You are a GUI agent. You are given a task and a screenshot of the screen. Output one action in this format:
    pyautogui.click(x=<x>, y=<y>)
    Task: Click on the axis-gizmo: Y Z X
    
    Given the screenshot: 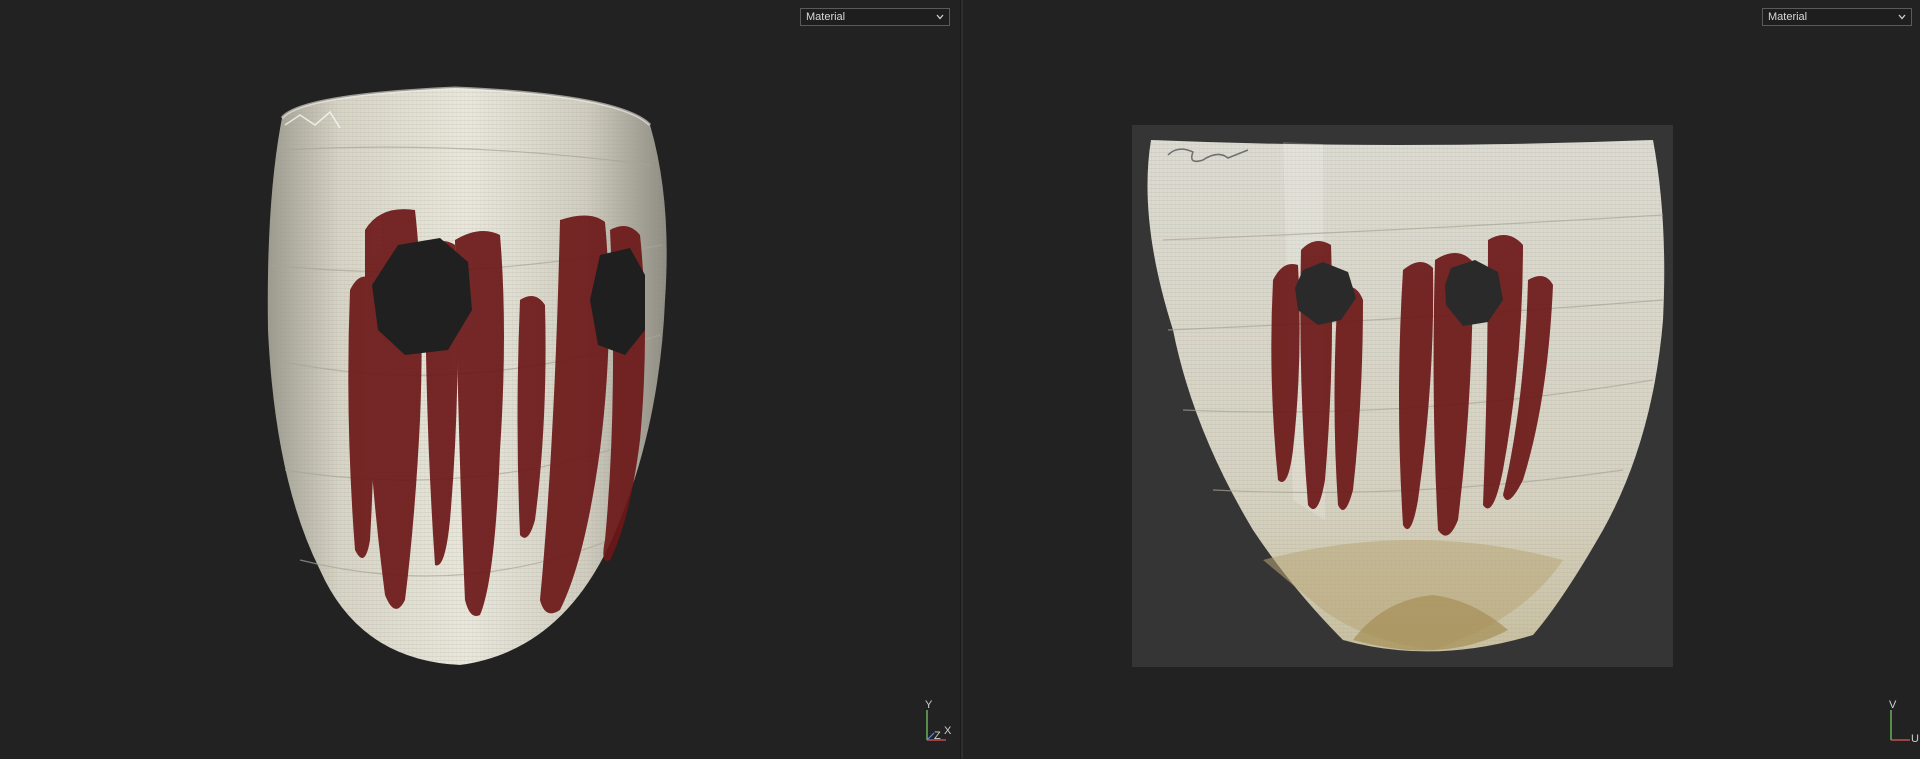 What is the action you would take?
    pyautogui.click(x=939, y=723)
    